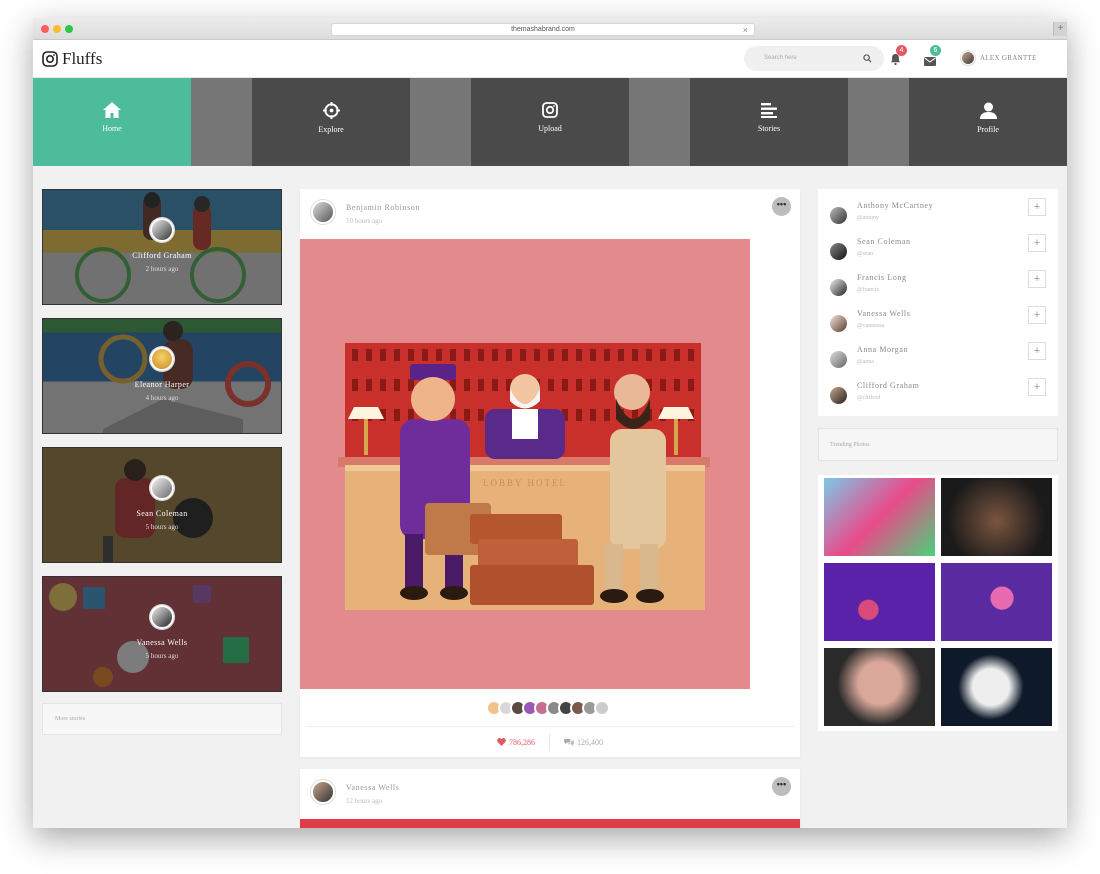 This screenshot has width=1100, height=874. What do you see at coordinates (935, 50) in the screenshot?
I see `message-badge: 6` at bounding box center [935, 50].